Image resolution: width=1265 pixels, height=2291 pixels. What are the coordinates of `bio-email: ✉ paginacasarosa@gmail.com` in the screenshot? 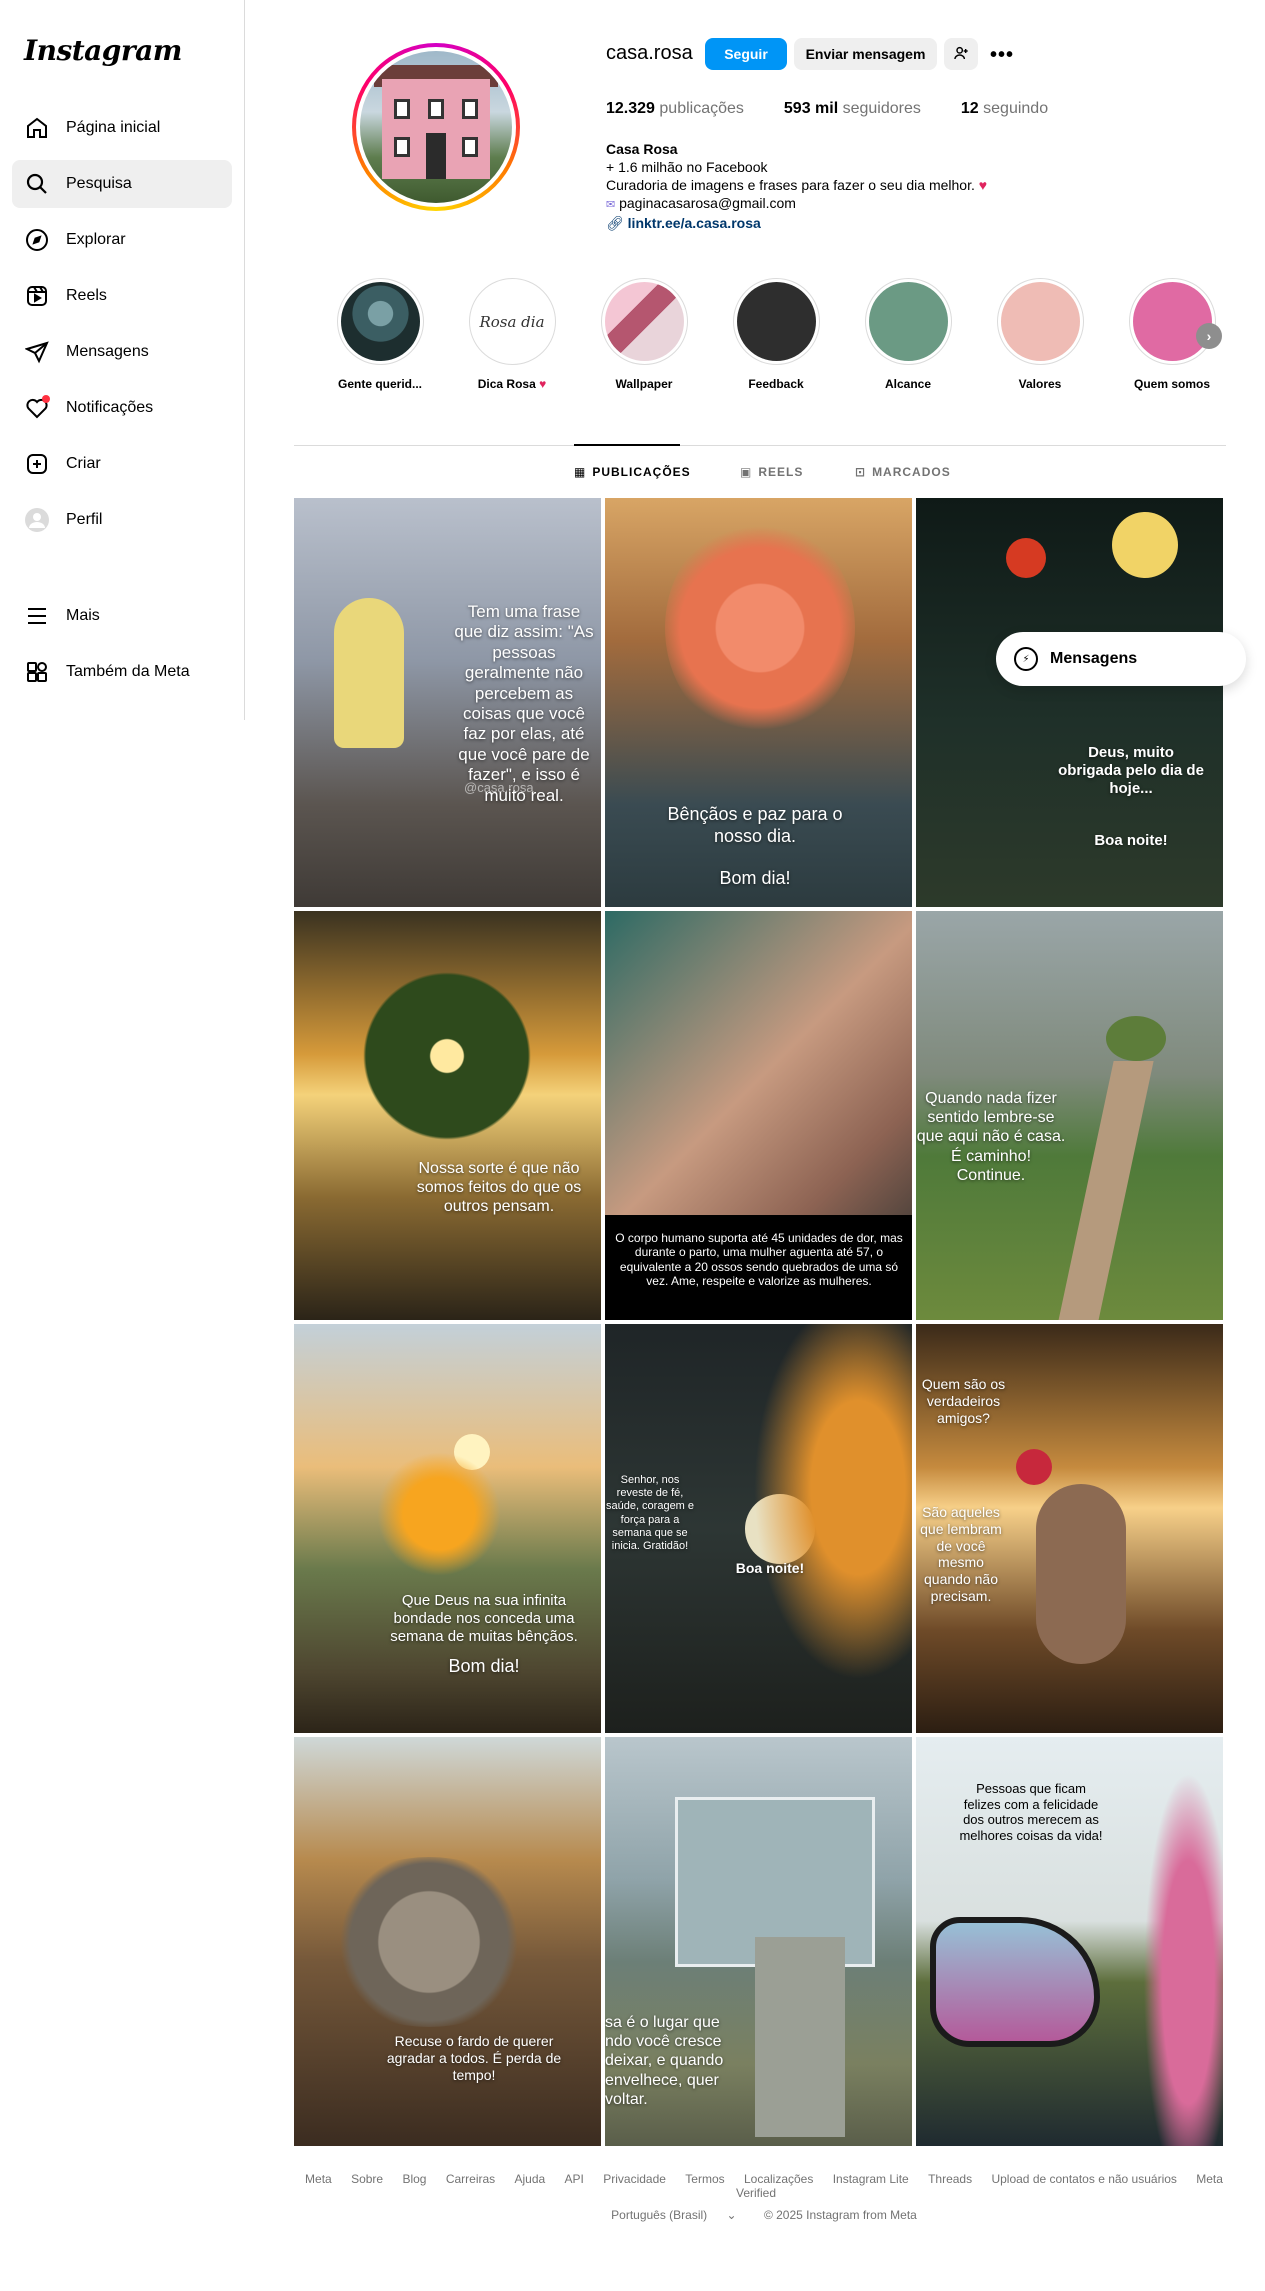 It's located at (701, 203).